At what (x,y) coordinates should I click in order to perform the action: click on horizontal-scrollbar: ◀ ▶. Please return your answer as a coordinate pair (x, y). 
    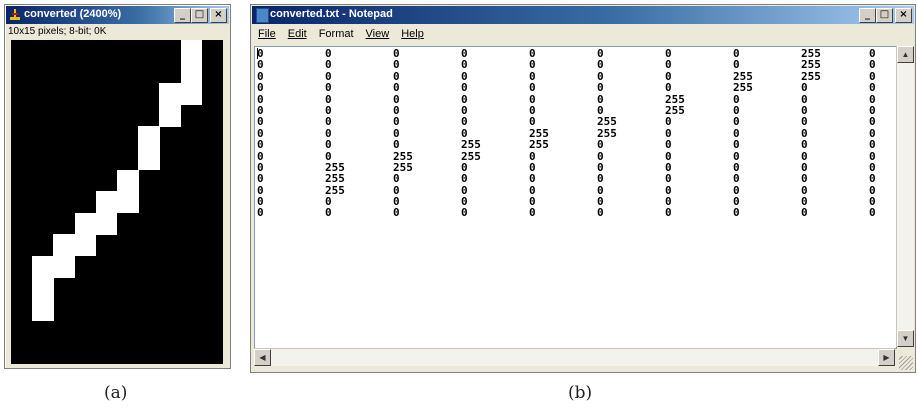
    Looking at the image, I should click on (574, 357).